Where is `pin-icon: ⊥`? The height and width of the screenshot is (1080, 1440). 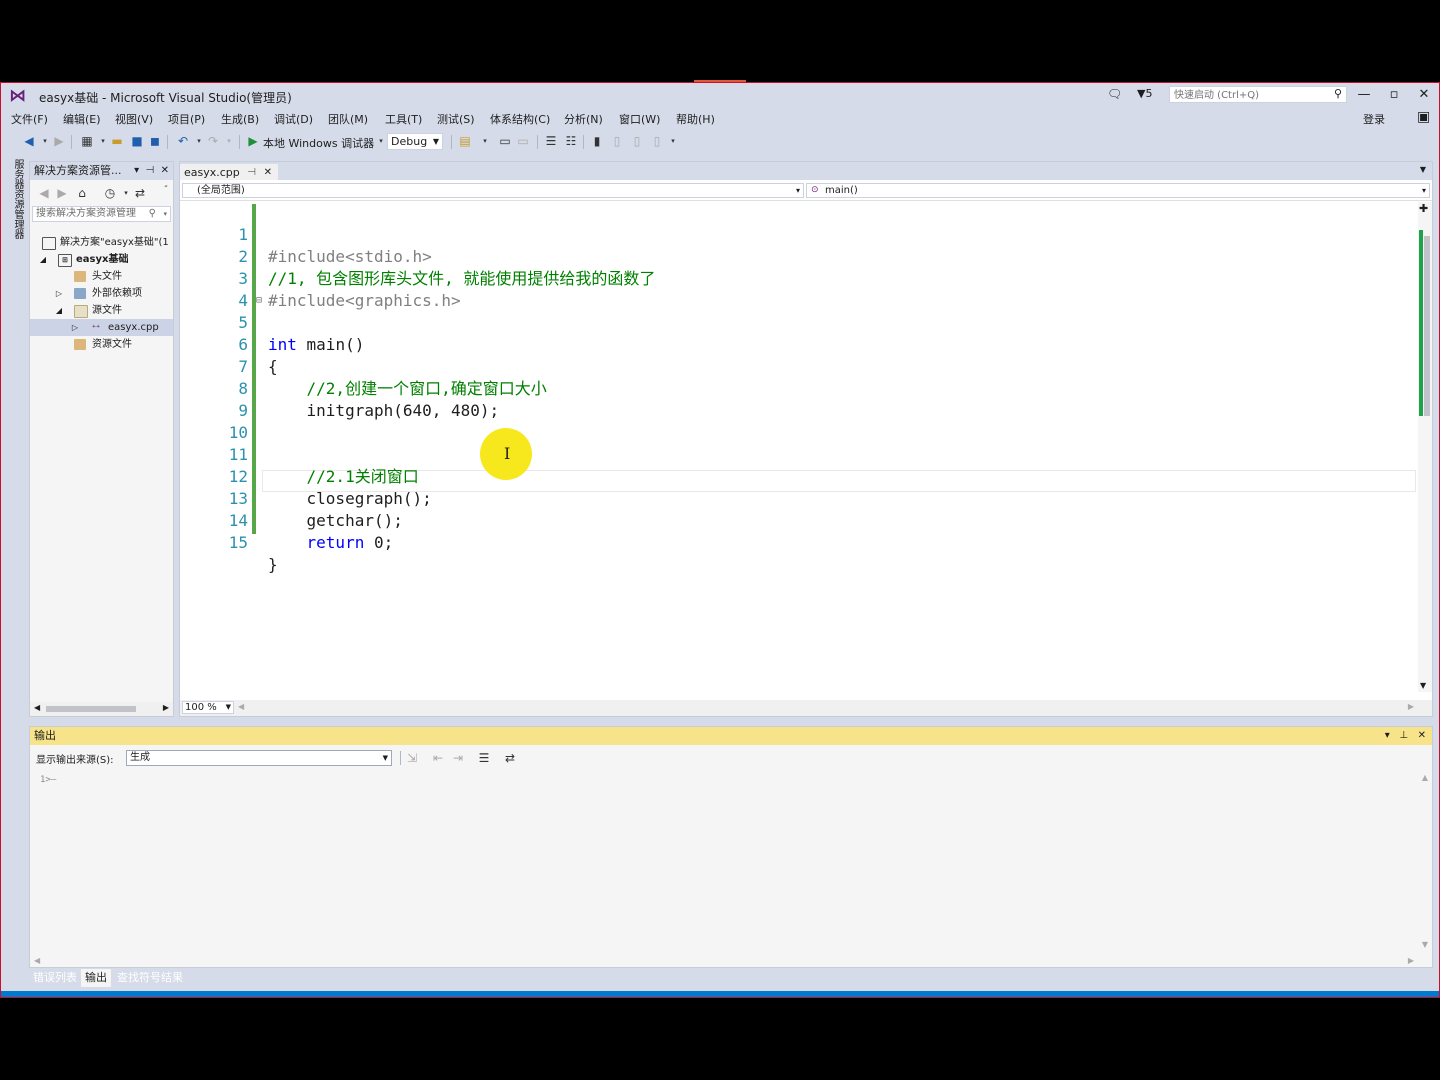
pin-icon: ⊥ is located at coordinates (1403, 735).